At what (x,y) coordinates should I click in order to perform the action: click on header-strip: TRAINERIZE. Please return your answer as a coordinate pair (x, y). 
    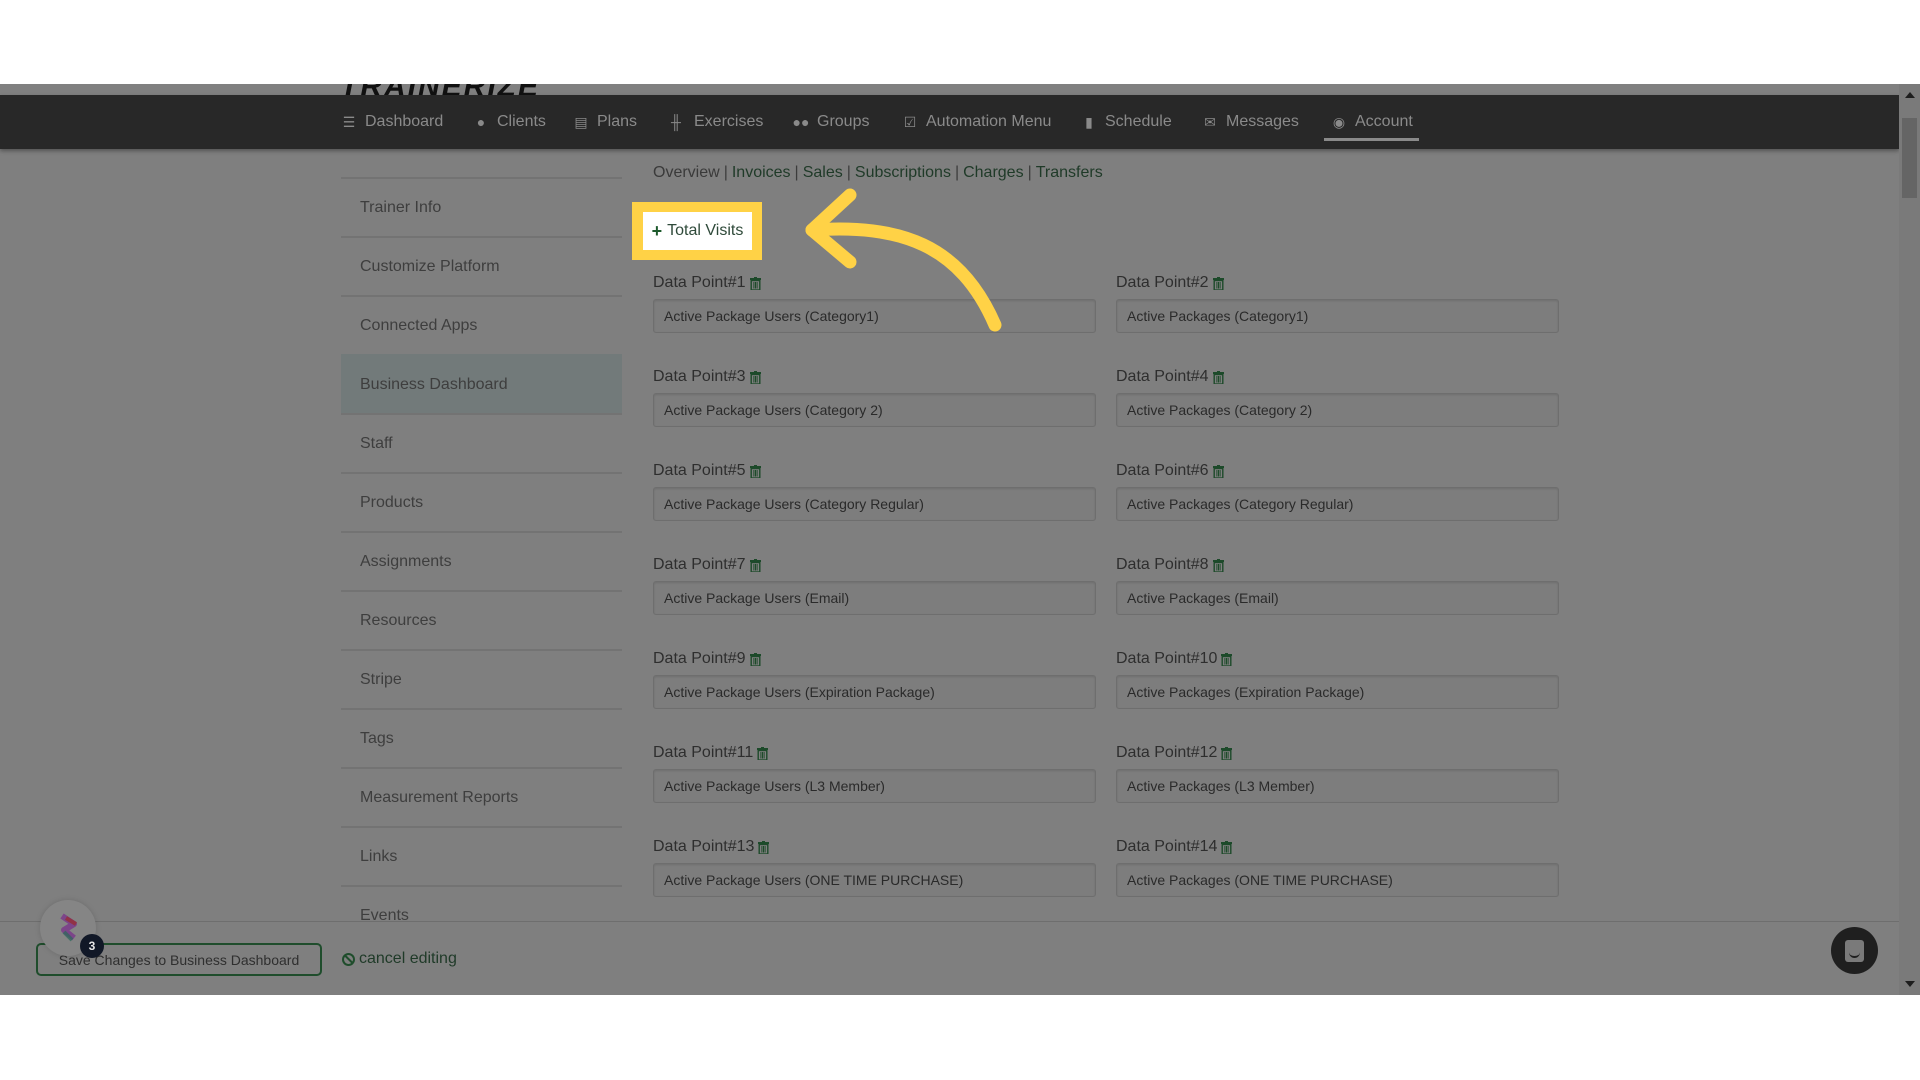
    Looking at the image, I should click on (949, 93).